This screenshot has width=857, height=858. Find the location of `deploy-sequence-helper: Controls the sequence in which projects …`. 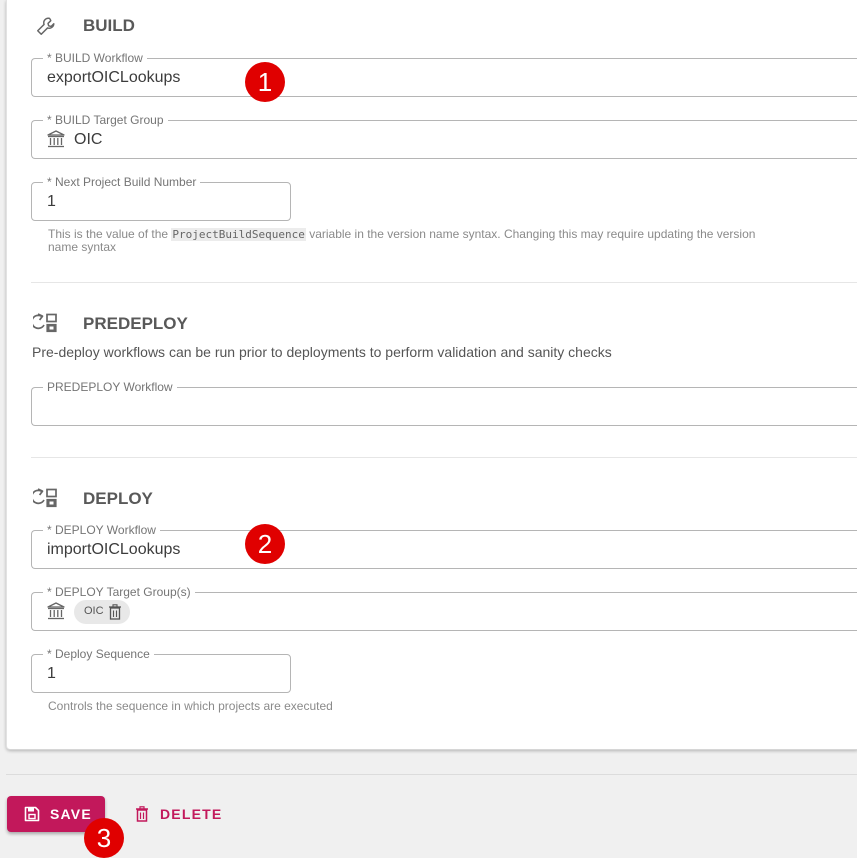

deploy-sequence-helper: Controls the sequence in which projects … is located at coordinates (190, 706).